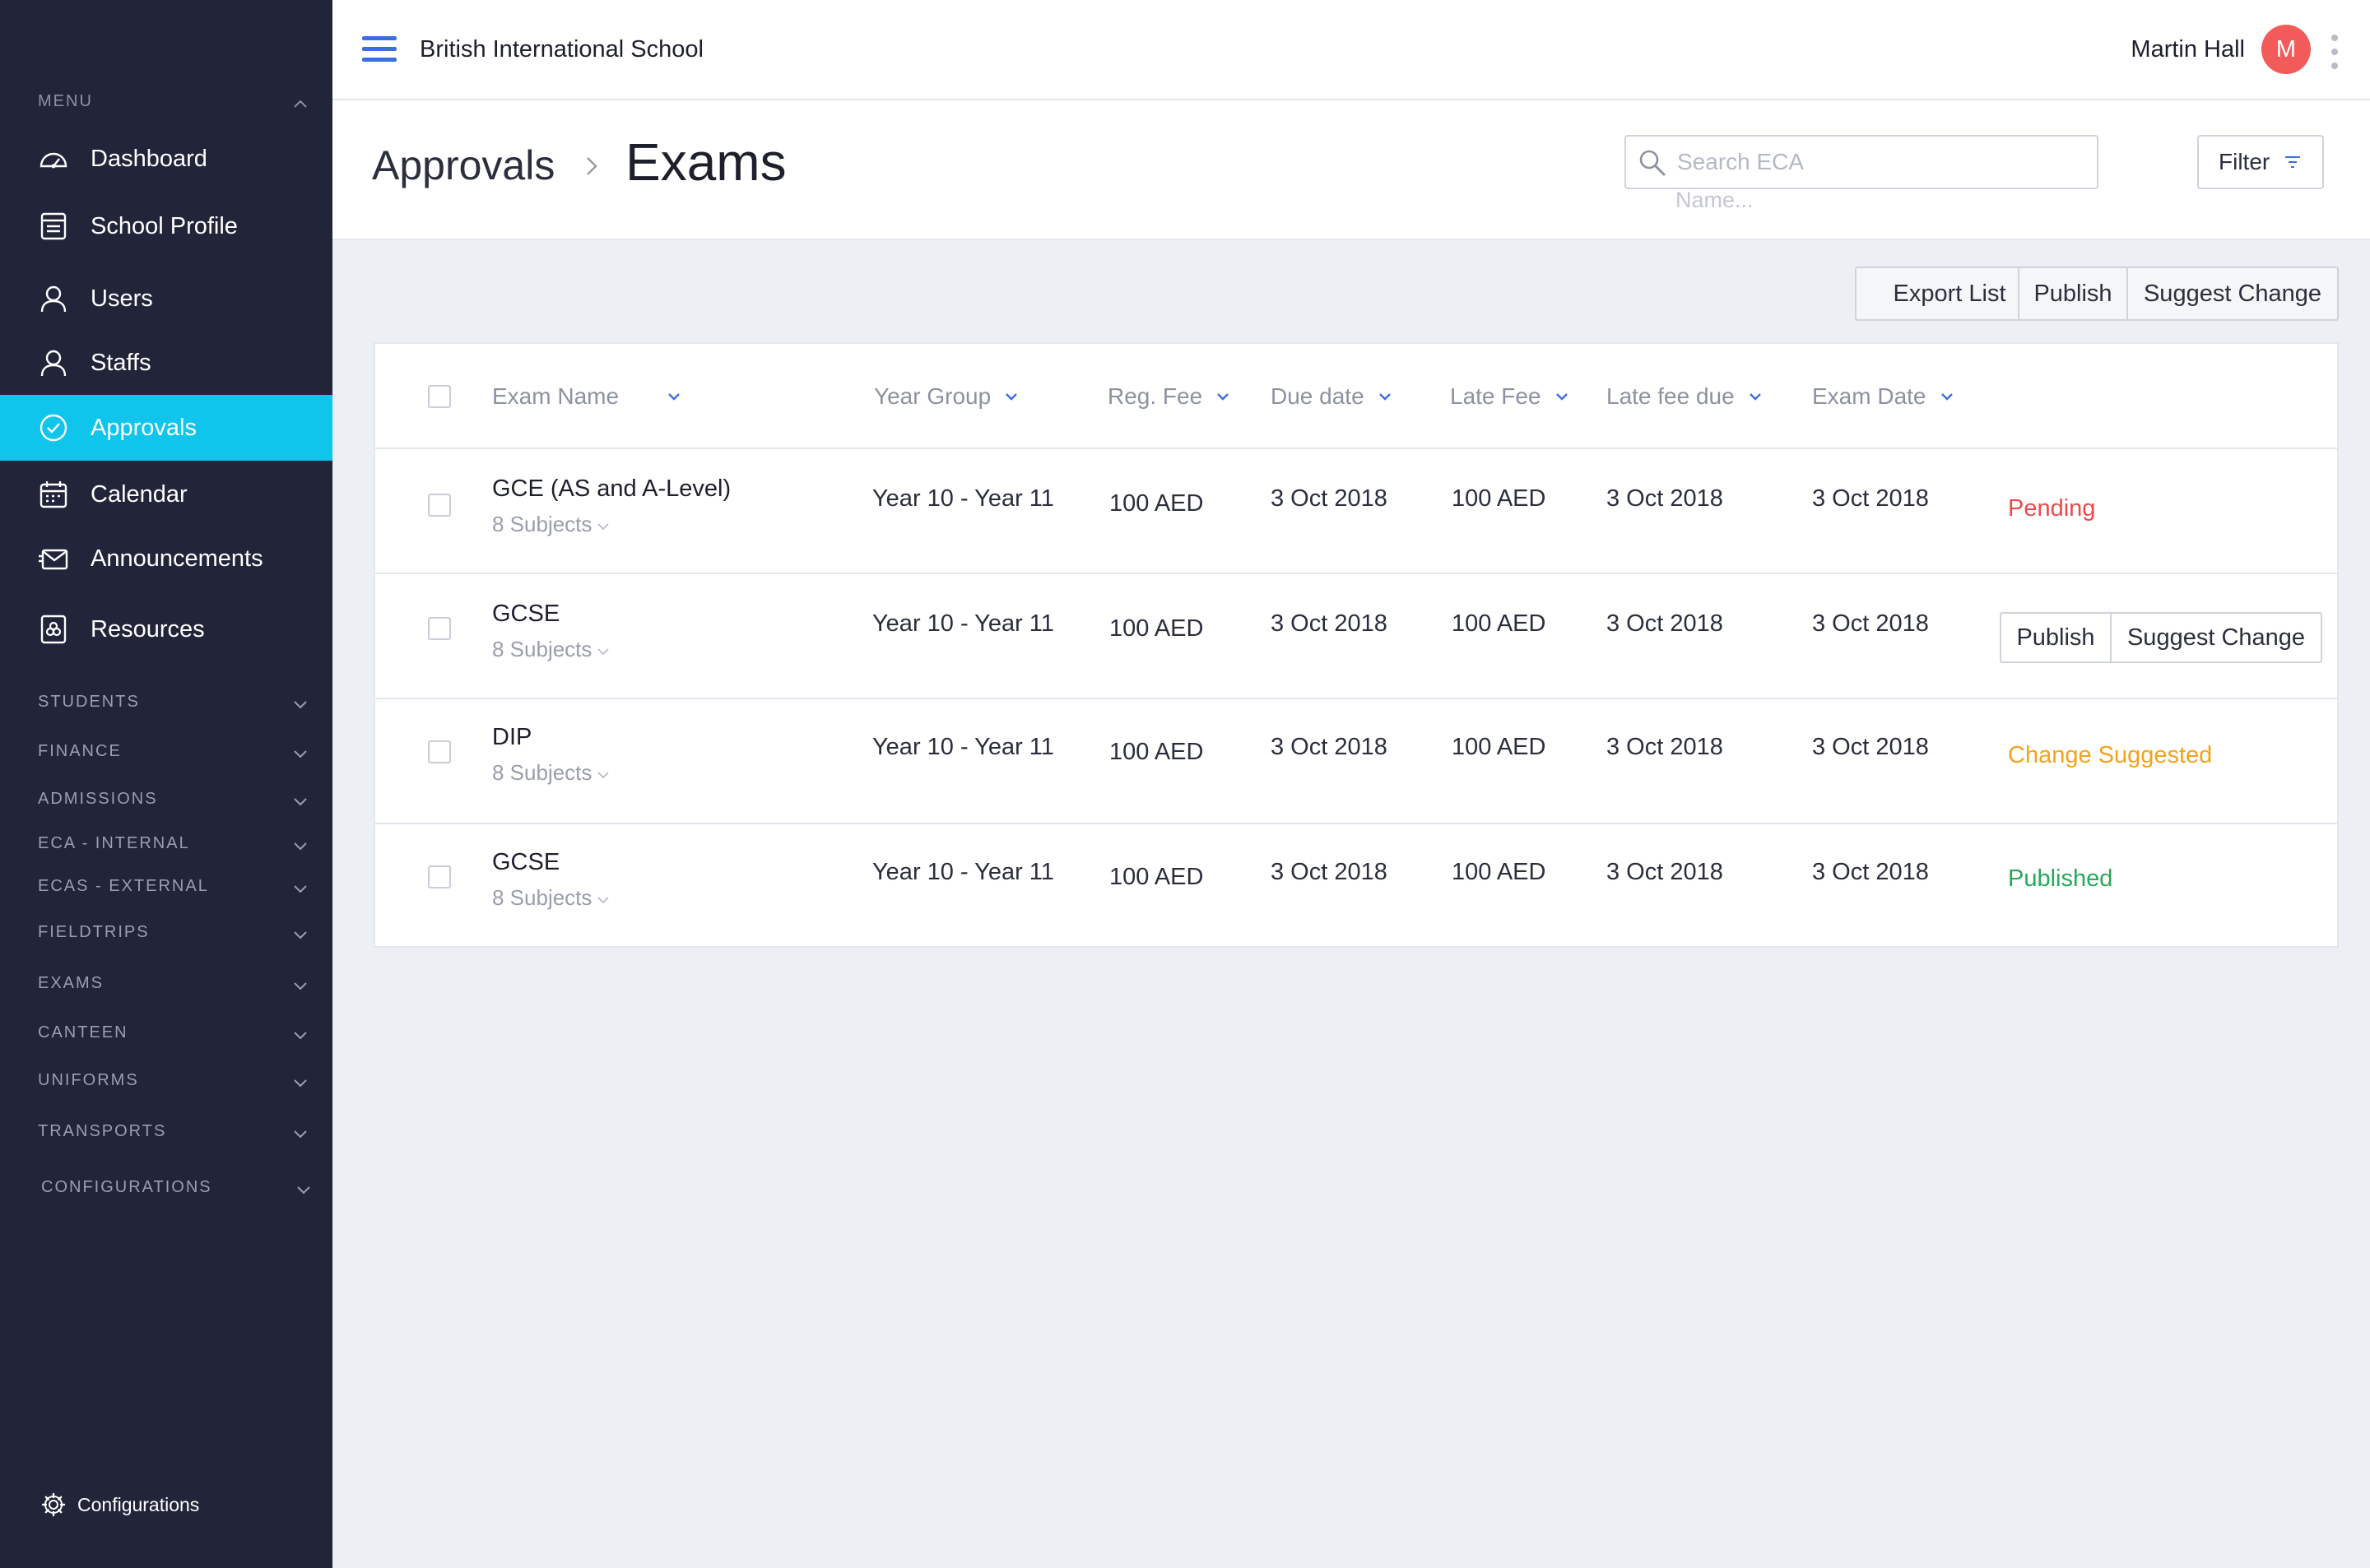  What do you see at coordinates (166, 494) in the screenshot?
I see `sidebar-item-calendar: Calendar` at bounding box center [166, 494].